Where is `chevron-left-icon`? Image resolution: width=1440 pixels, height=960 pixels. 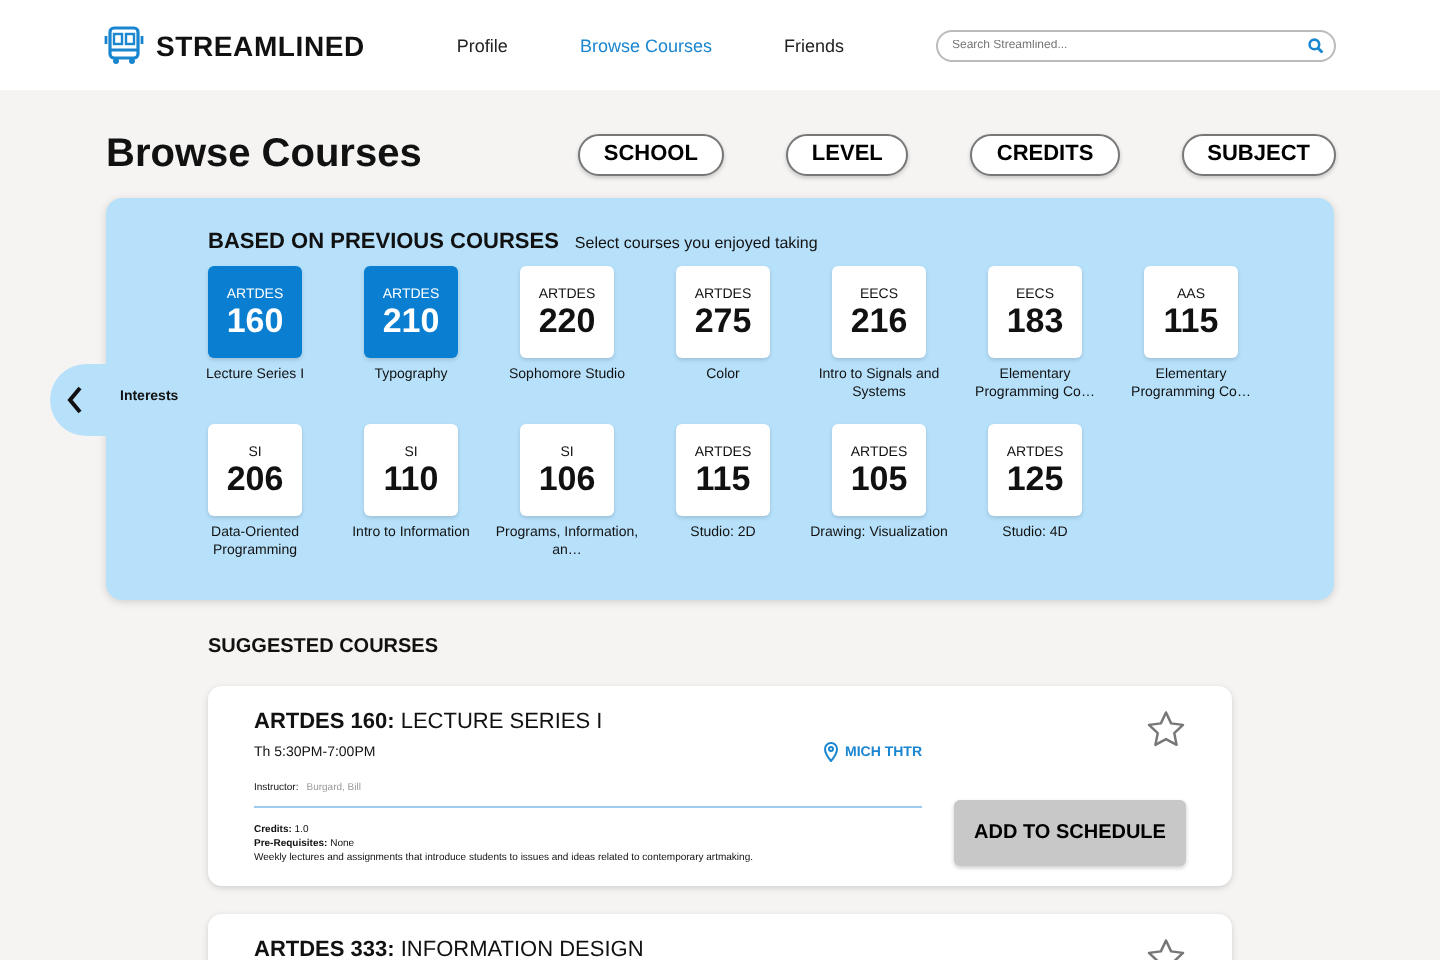 chevron-left-icon is located at coordinates (75, 400).